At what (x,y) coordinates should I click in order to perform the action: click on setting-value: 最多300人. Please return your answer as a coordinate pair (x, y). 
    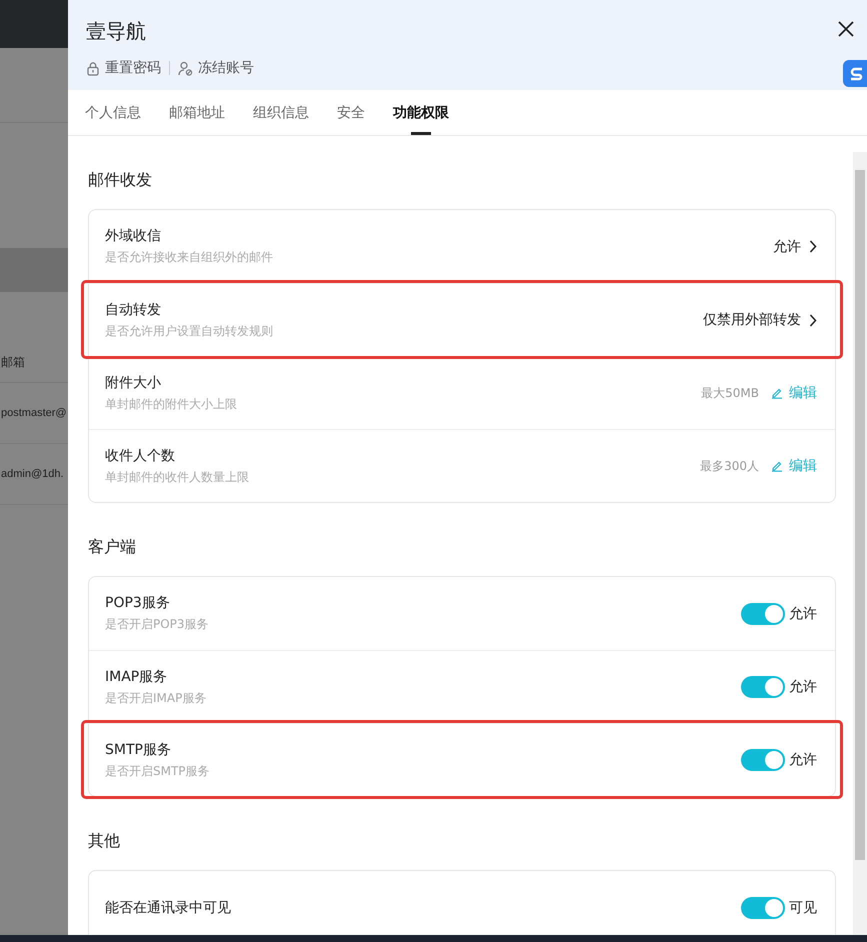
    Looking at the image, I should click on (729, 466).